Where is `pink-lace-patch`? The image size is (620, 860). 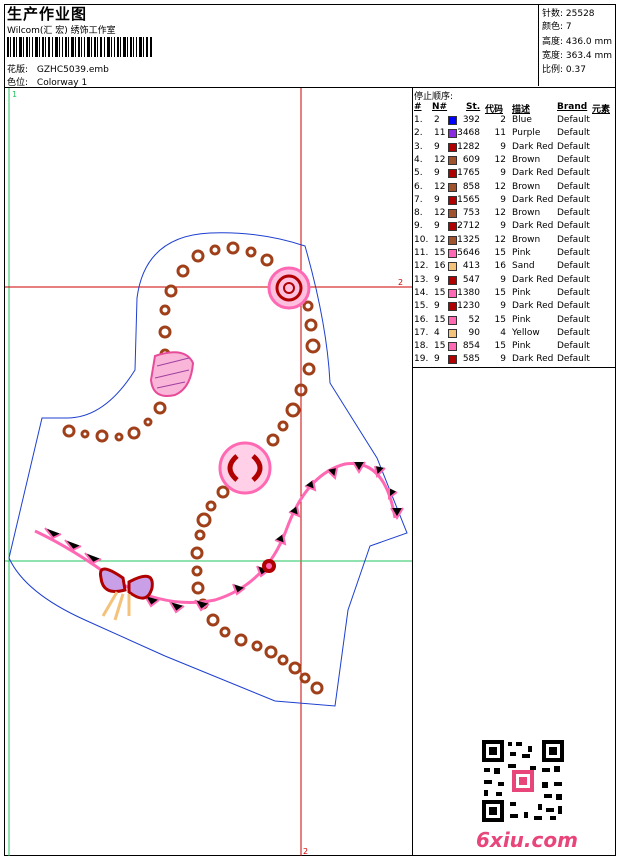 pink-lace-patch is located at coordinates (172, 374).